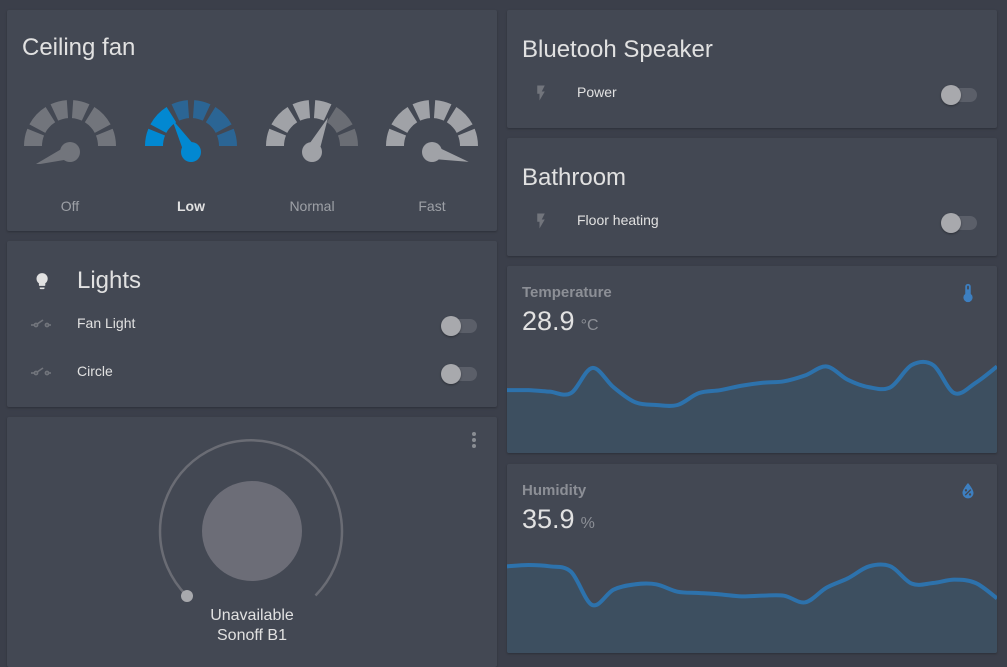 The image size is (1007, 667). I want to click on speedometer-slow-icon, so click(191, 131).